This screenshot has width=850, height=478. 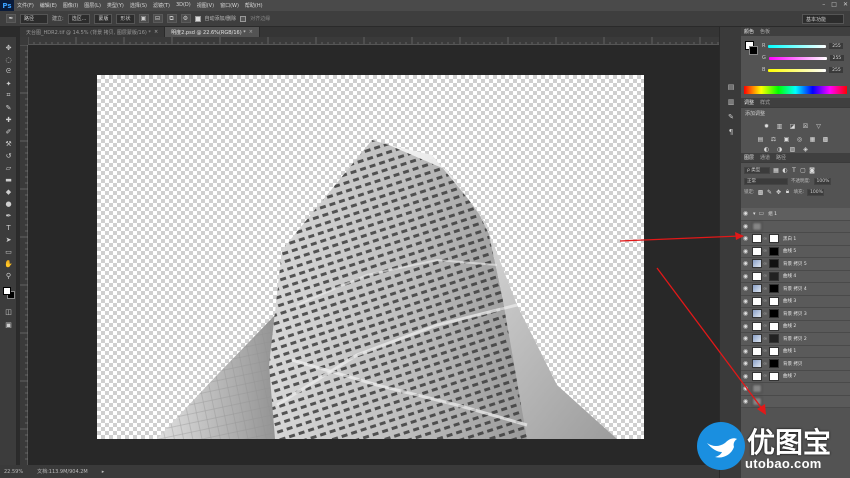 I want to click on close-icon: ×, so click(x=156, y=32).